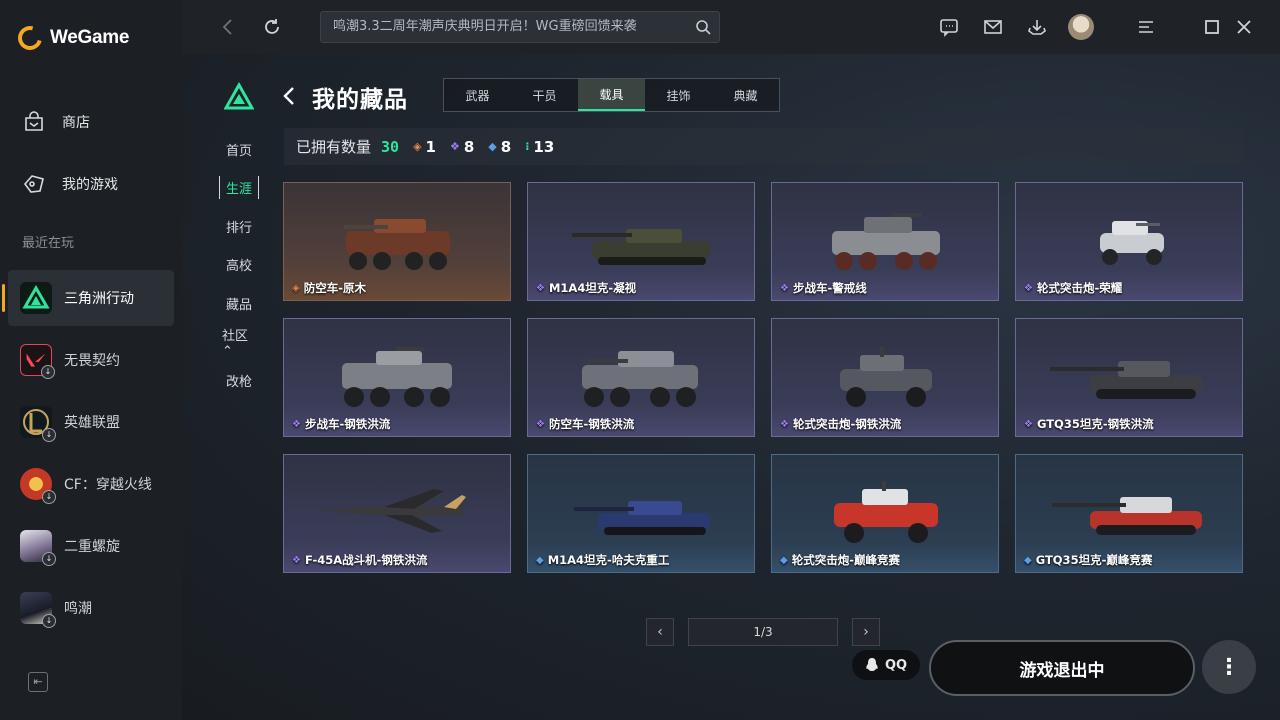  Describe the element at coordinates (1129, 241) in the screenshot. I see `vehicle-card: ❖ 轮式突击炮-荣耀` at that location.